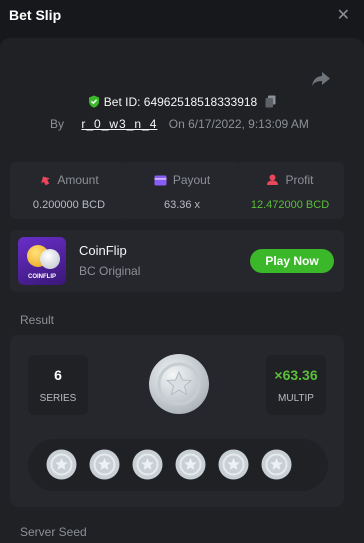  What do you see at coordinates (321, 79) in the screenshot?
I see `share-icon` at bounding box center [321, 79].